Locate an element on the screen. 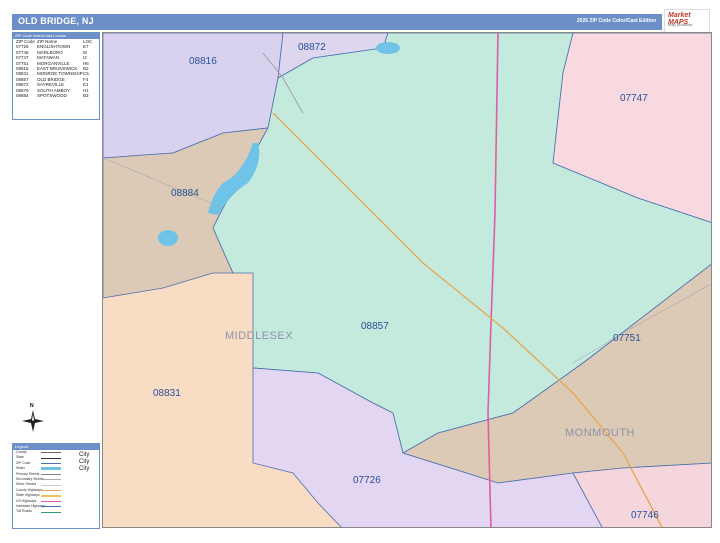 This screenshot has width=720, height=543. table-row: 08884 SPOTSWOOD B3 is located at coordinates (56, 95).